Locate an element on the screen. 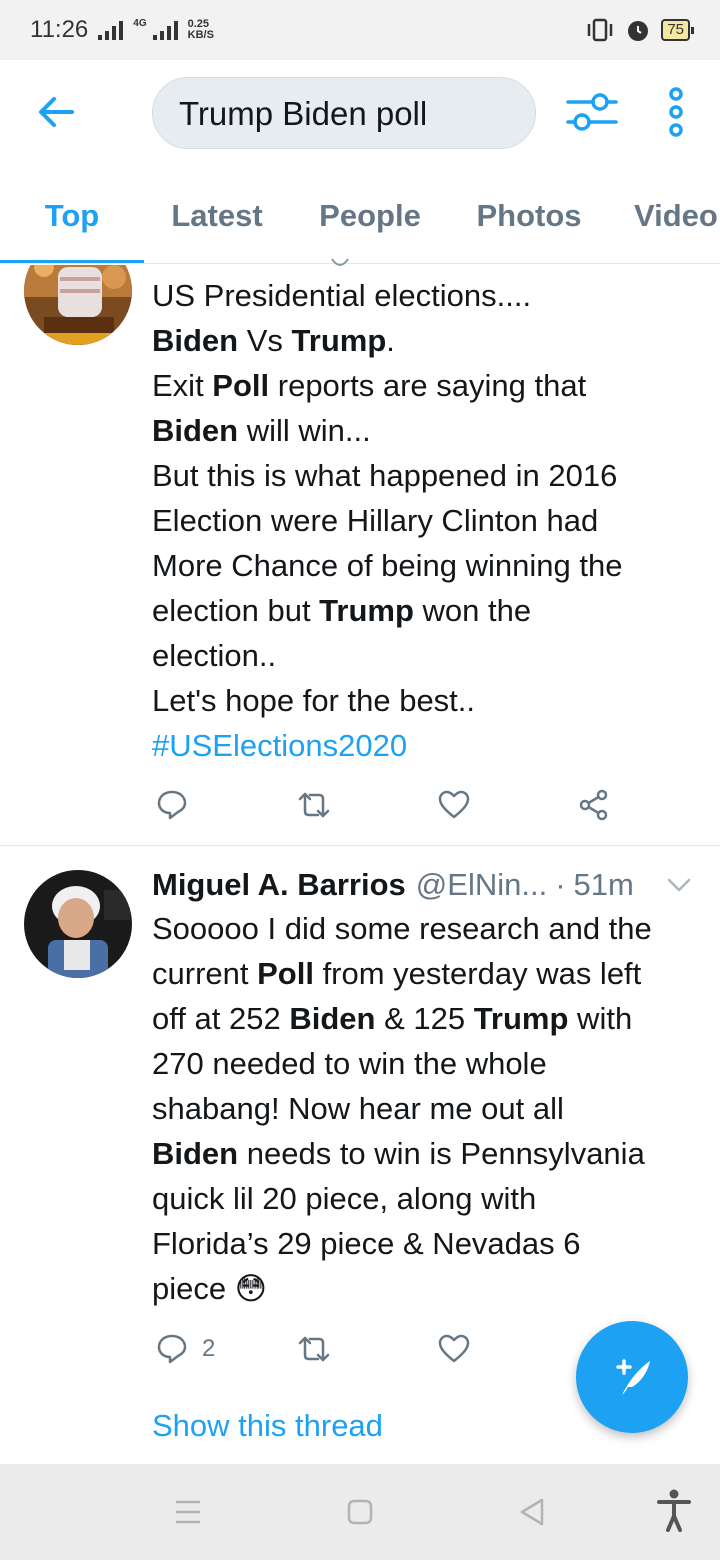  text-segment: needs to win is Pennsylvania is located at coordinates (441, 1153).